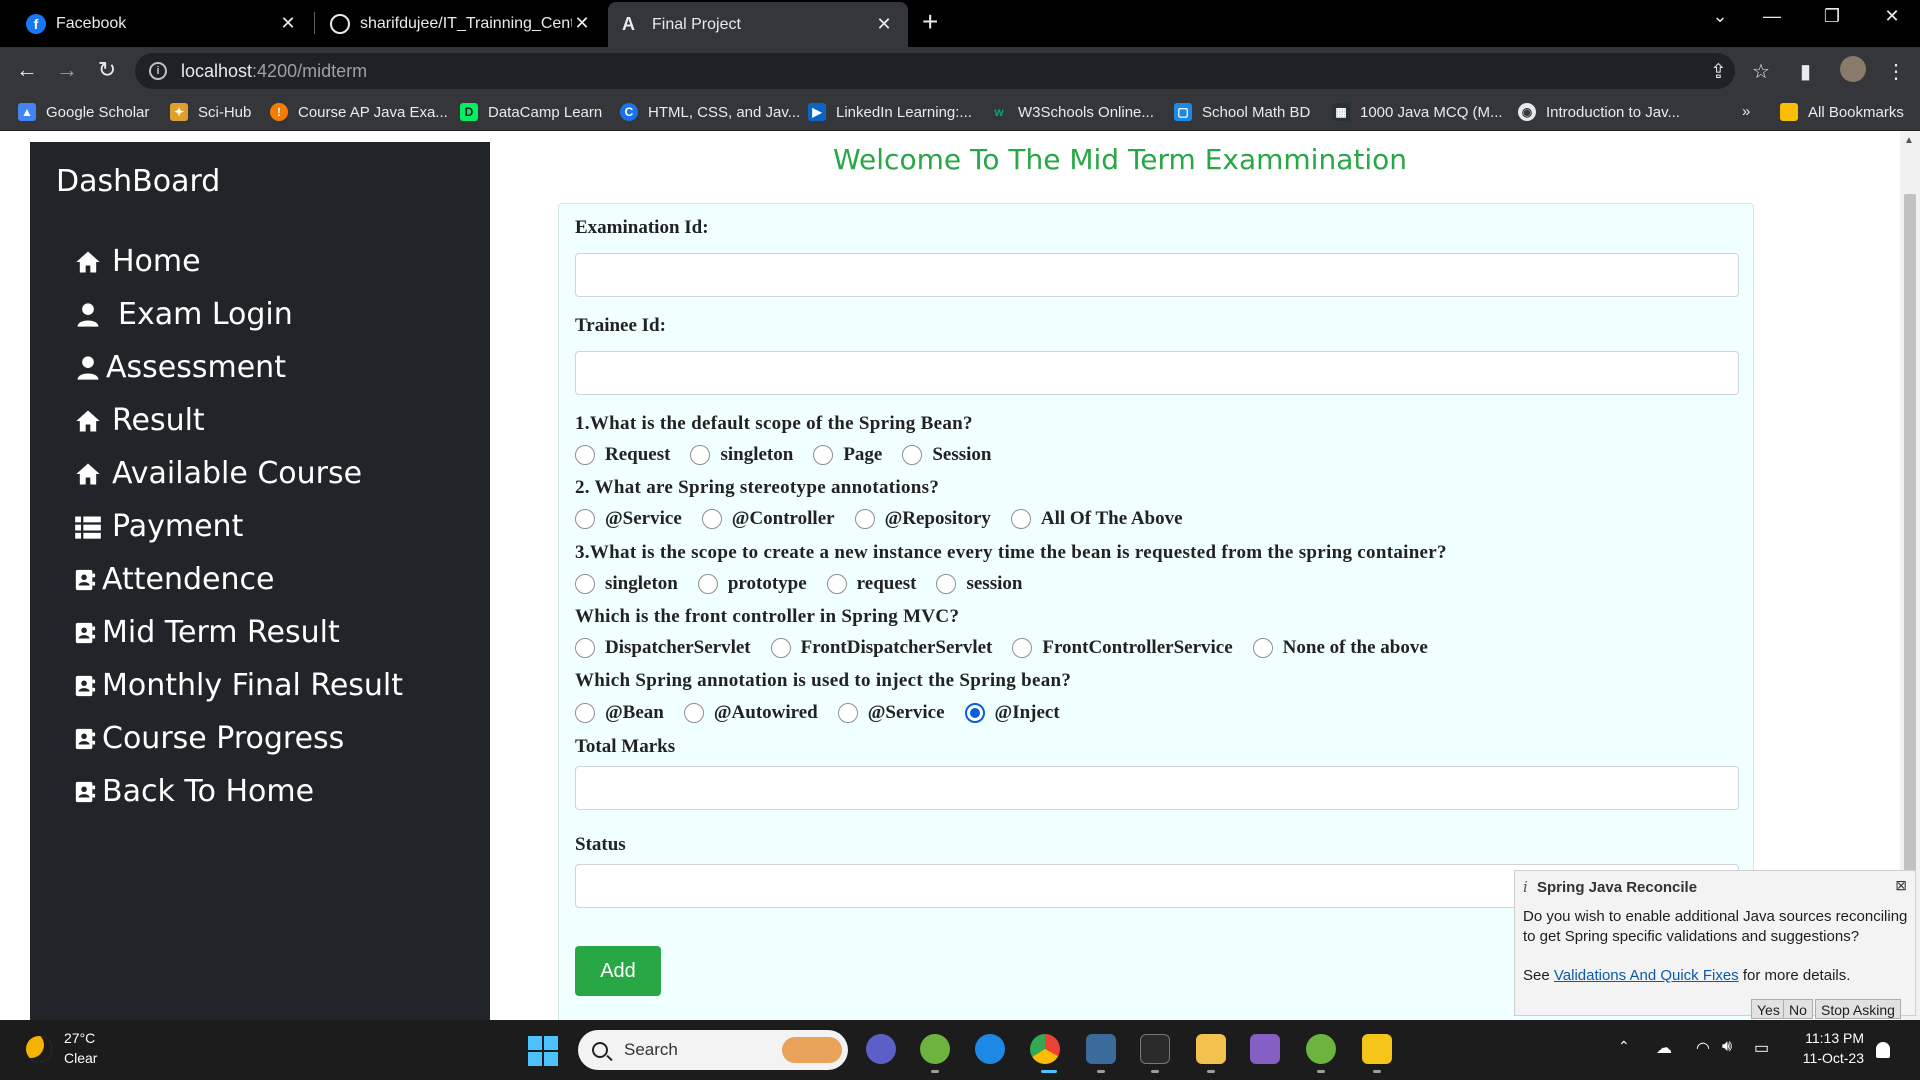  Describe the element at coordinates (27, 70) in the screenshot. I see `back-button: ←` at that location.